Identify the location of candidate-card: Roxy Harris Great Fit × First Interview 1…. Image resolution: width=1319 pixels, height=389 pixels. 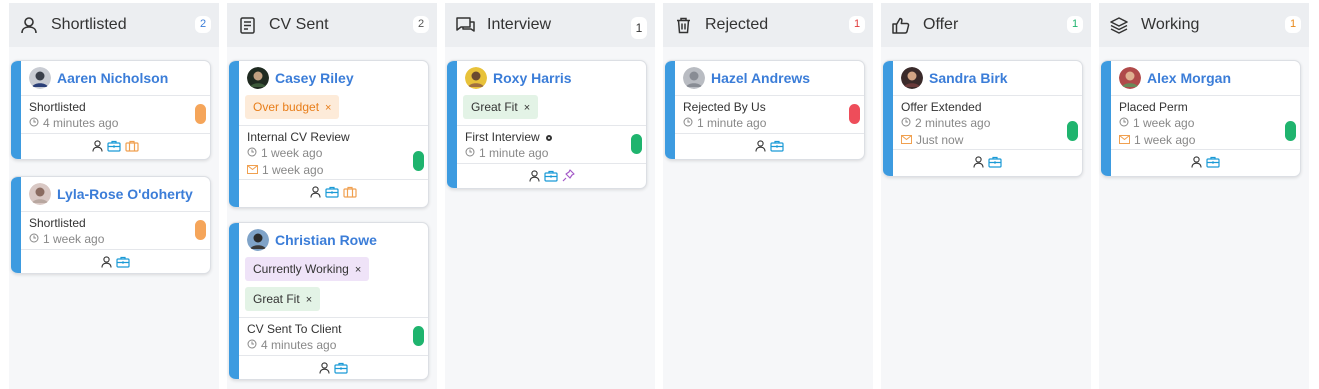
(547, 124).